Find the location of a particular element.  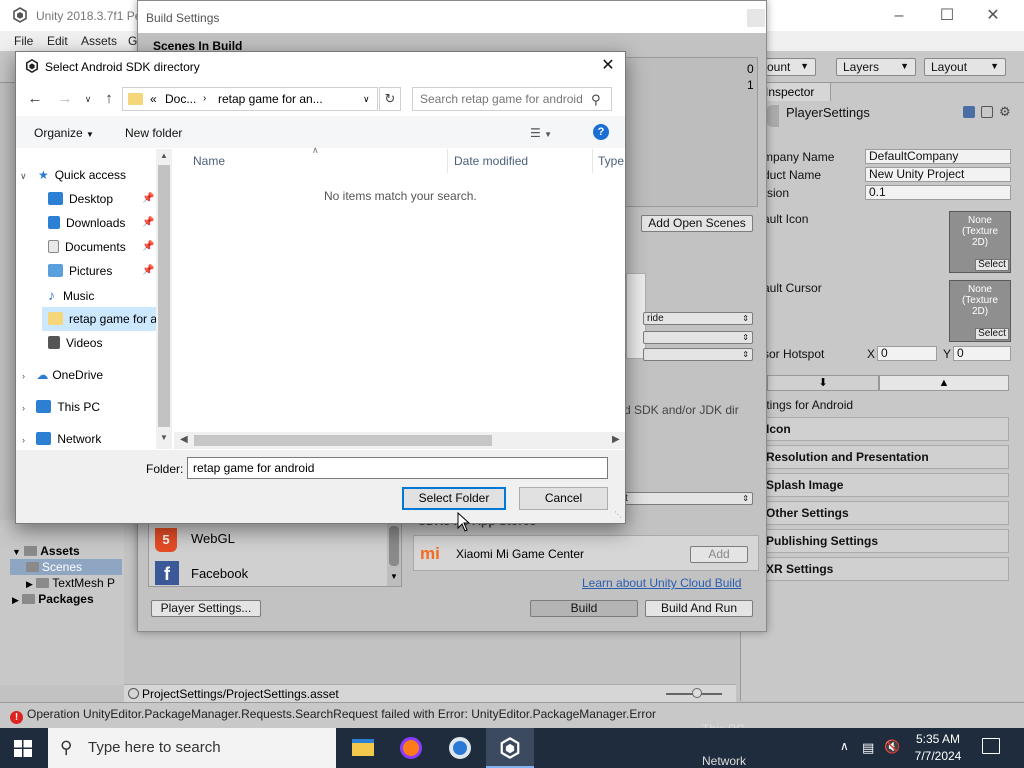

build-button: Build is located at coordinates (584, 608).